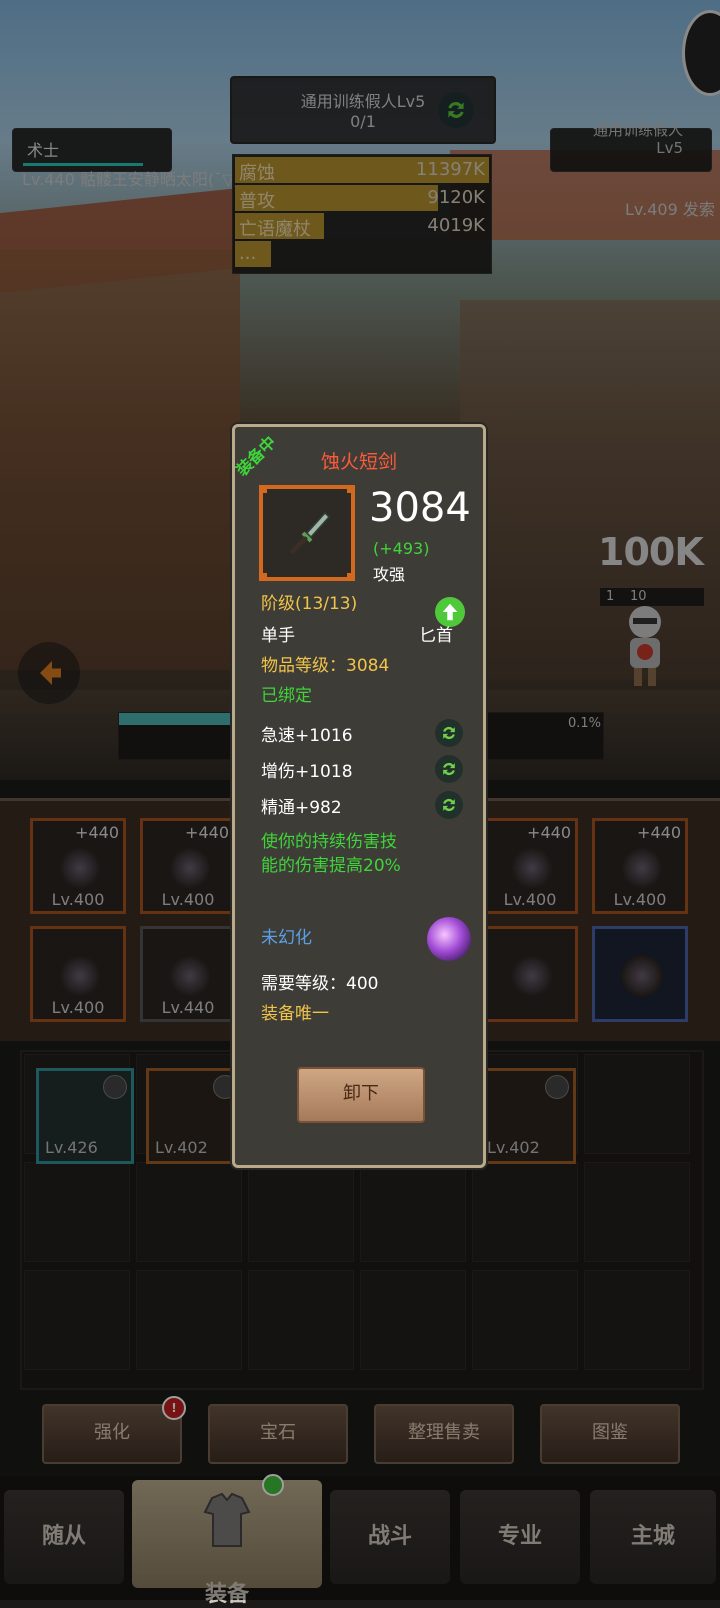 Image resolution: width=720 pixels, height=1608 pixels. What do you see at coordinates (301, 808) in the screenshot?
I see `stat-mastery: 精通+982` at bounding box center [301, 808].